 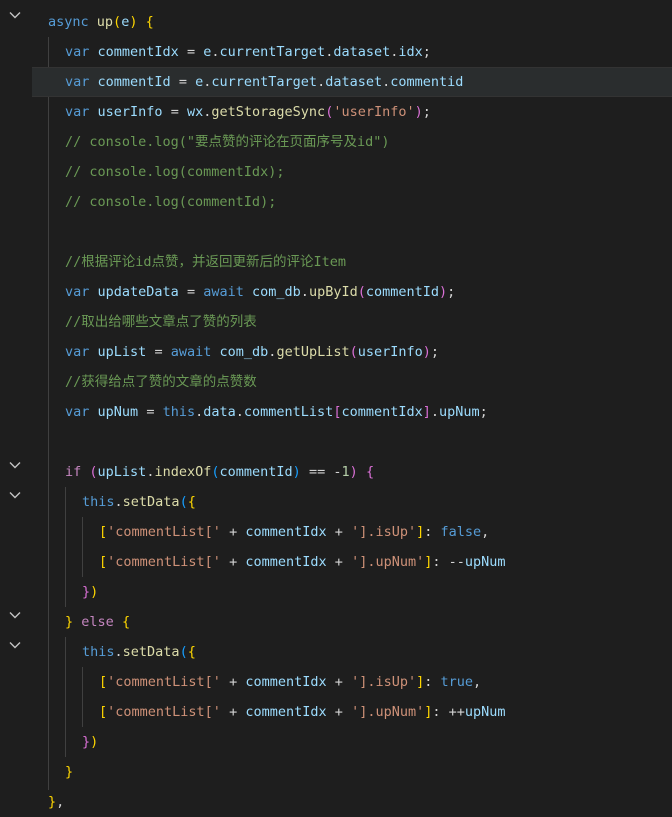 I want to click on line-text: //获得给点了赞的文章的点赞数, so click(x=161, y=382).